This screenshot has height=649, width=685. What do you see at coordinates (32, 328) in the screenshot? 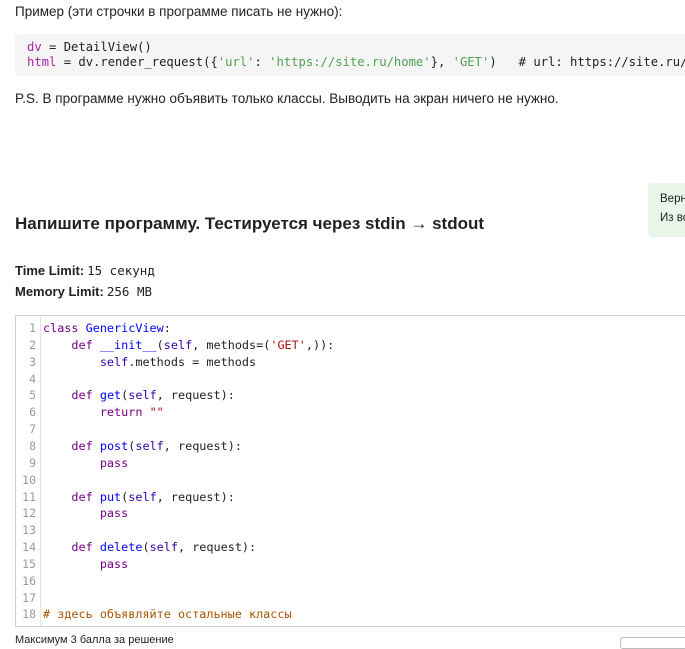
I see `line-number: 1` at bounding box center [32, 328].